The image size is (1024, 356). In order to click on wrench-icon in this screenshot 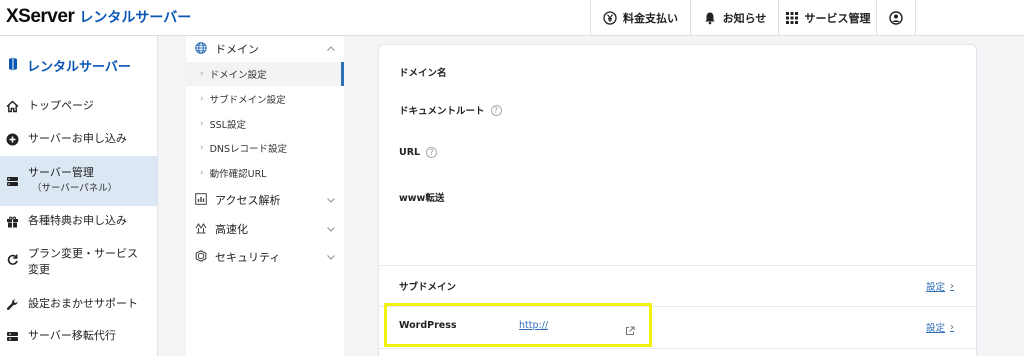, I will do `click(12, 304)`.